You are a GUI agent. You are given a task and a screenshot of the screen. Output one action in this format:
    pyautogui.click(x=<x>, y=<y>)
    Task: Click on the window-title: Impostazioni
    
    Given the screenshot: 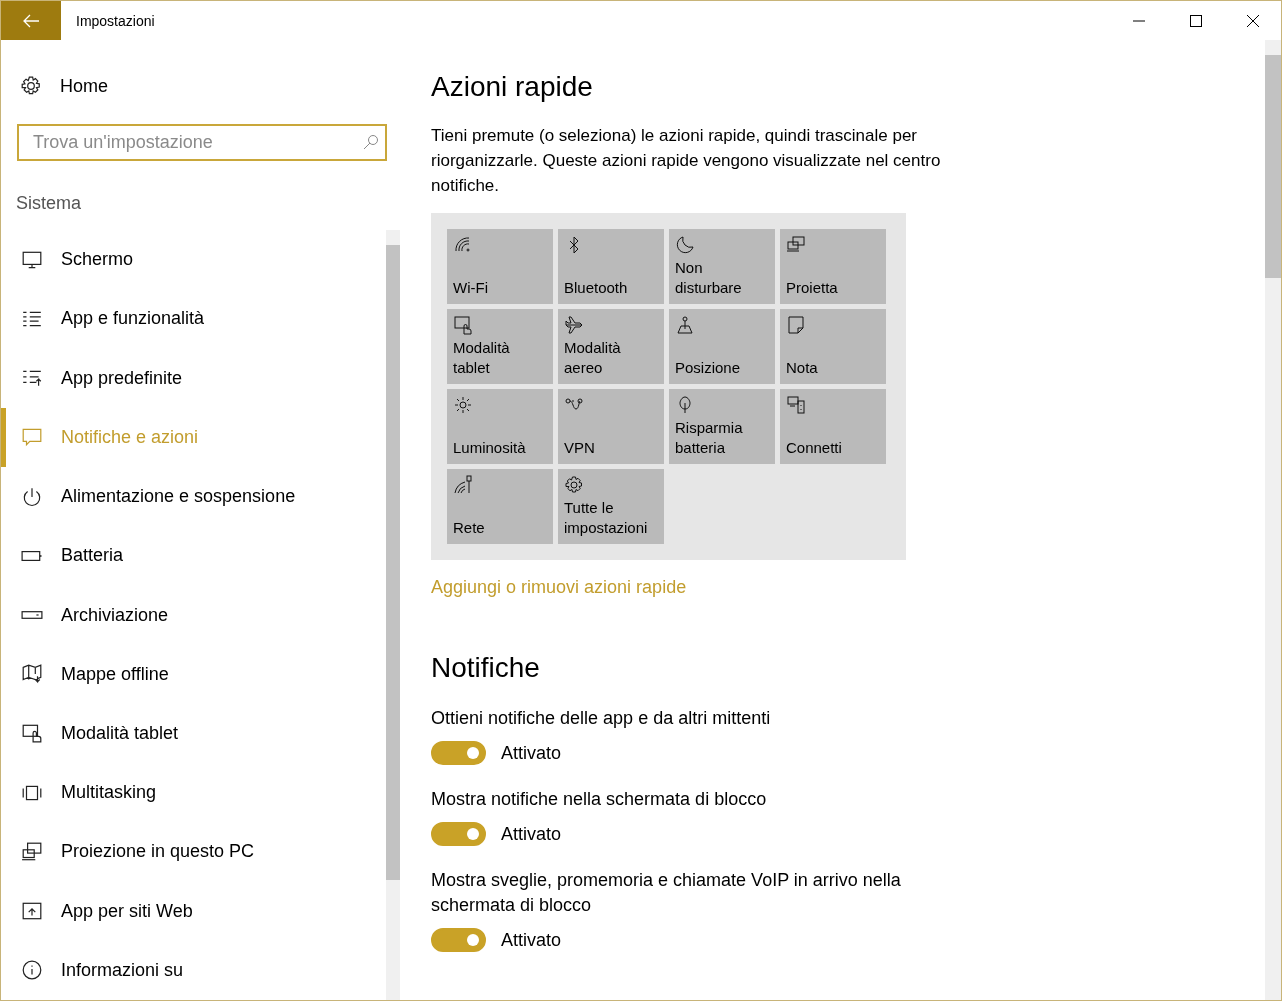 What is the action you would take?
    pyautogui.click(x=115, y=20)
    